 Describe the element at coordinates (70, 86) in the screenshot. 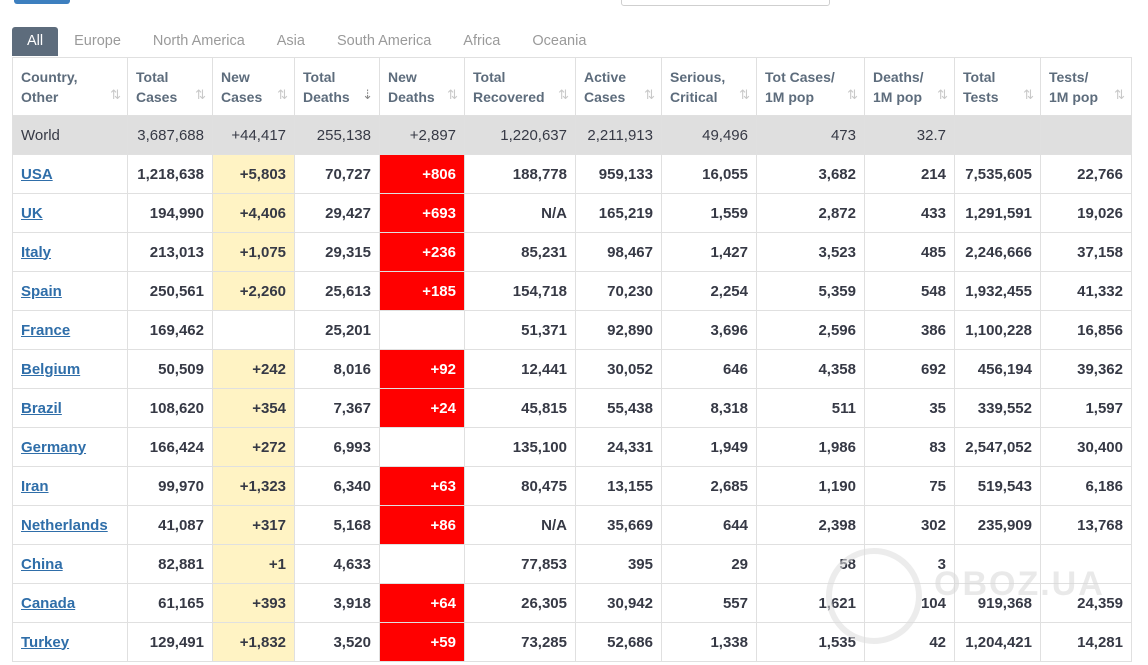

I see `column-header-country-other: Country, Other ⇅` at that location.